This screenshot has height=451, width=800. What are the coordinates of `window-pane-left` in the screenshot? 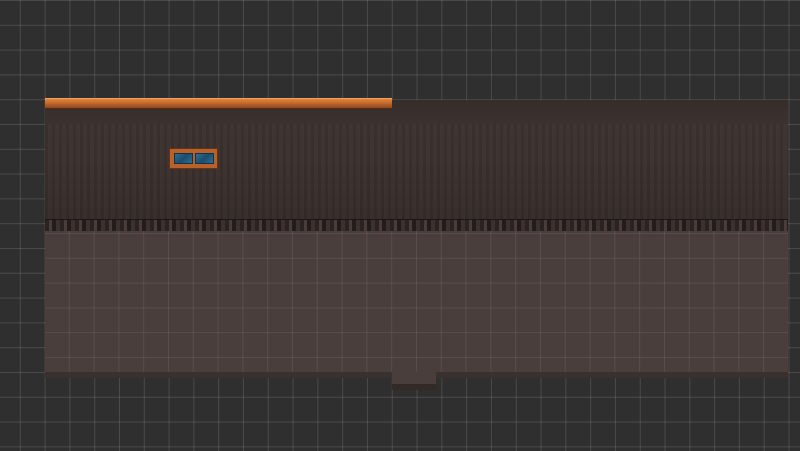 It's located at (183, 158).